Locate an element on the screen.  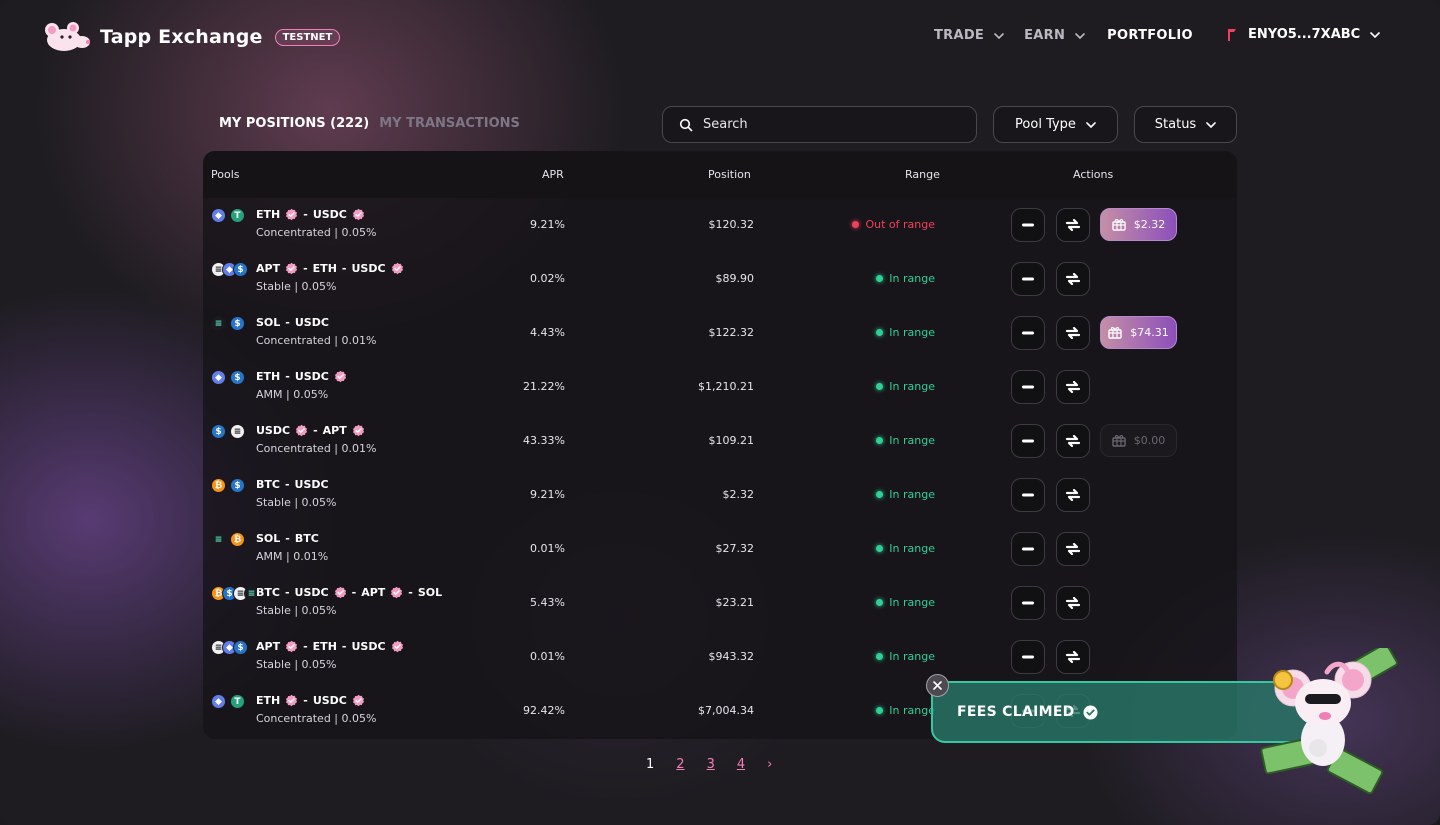
claim-fees-button: $2.32 is located at coordinates (1138, 224).